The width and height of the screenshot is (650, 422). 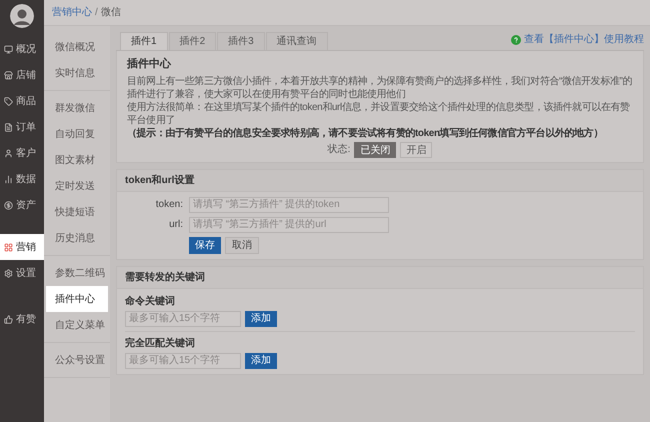 What do you see at coordinates (8, 75) in the screenshot?
I see `store-icon` at bounding box center [8, 75].